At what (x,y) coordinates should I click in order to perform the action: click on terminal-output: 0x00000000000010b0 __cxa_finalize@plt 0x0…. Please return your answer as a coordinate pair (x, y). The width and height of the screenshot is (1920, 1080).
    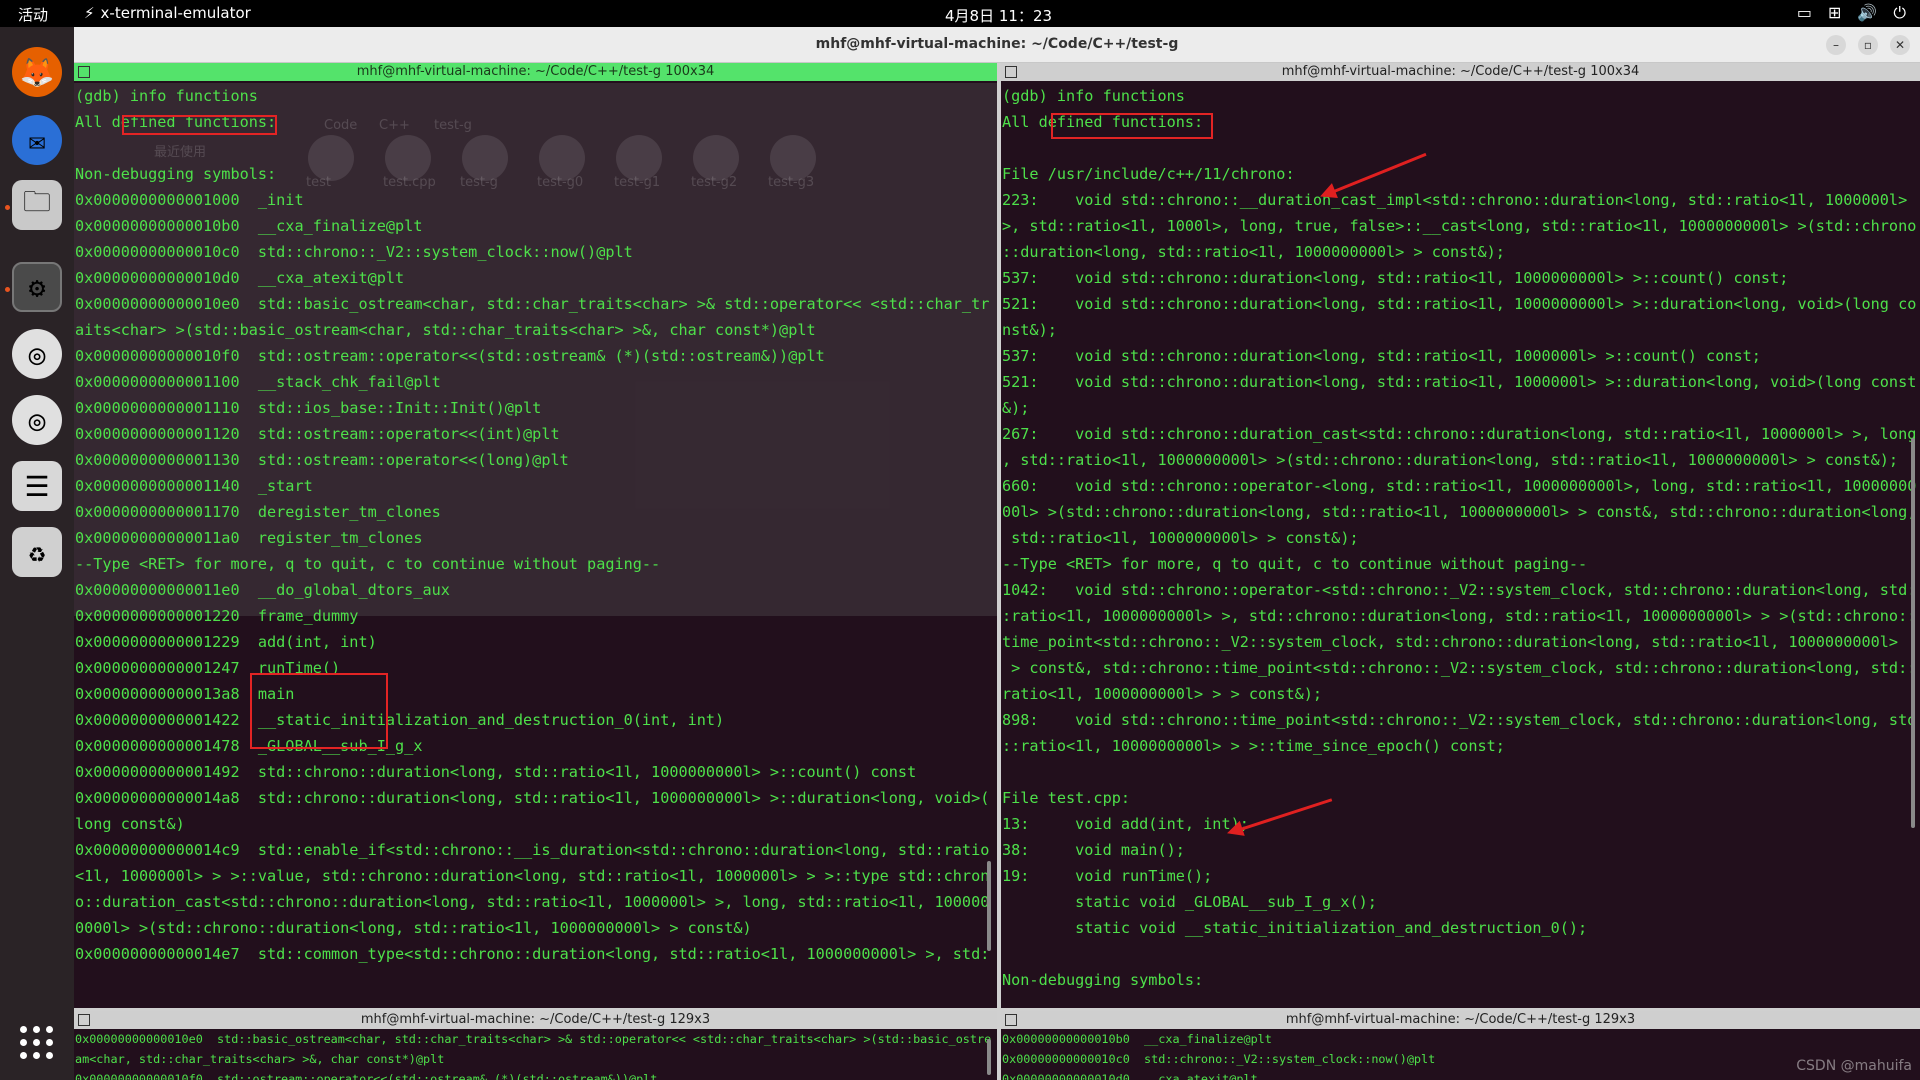
    Looking at the image, I should click on (1460, 1054).